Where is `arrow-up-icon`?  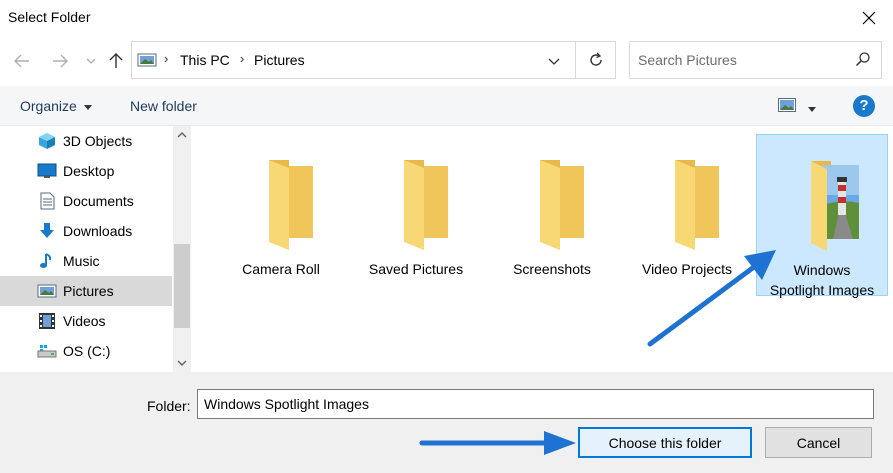
arrow-up-icon is located at coordinates (116, 60).